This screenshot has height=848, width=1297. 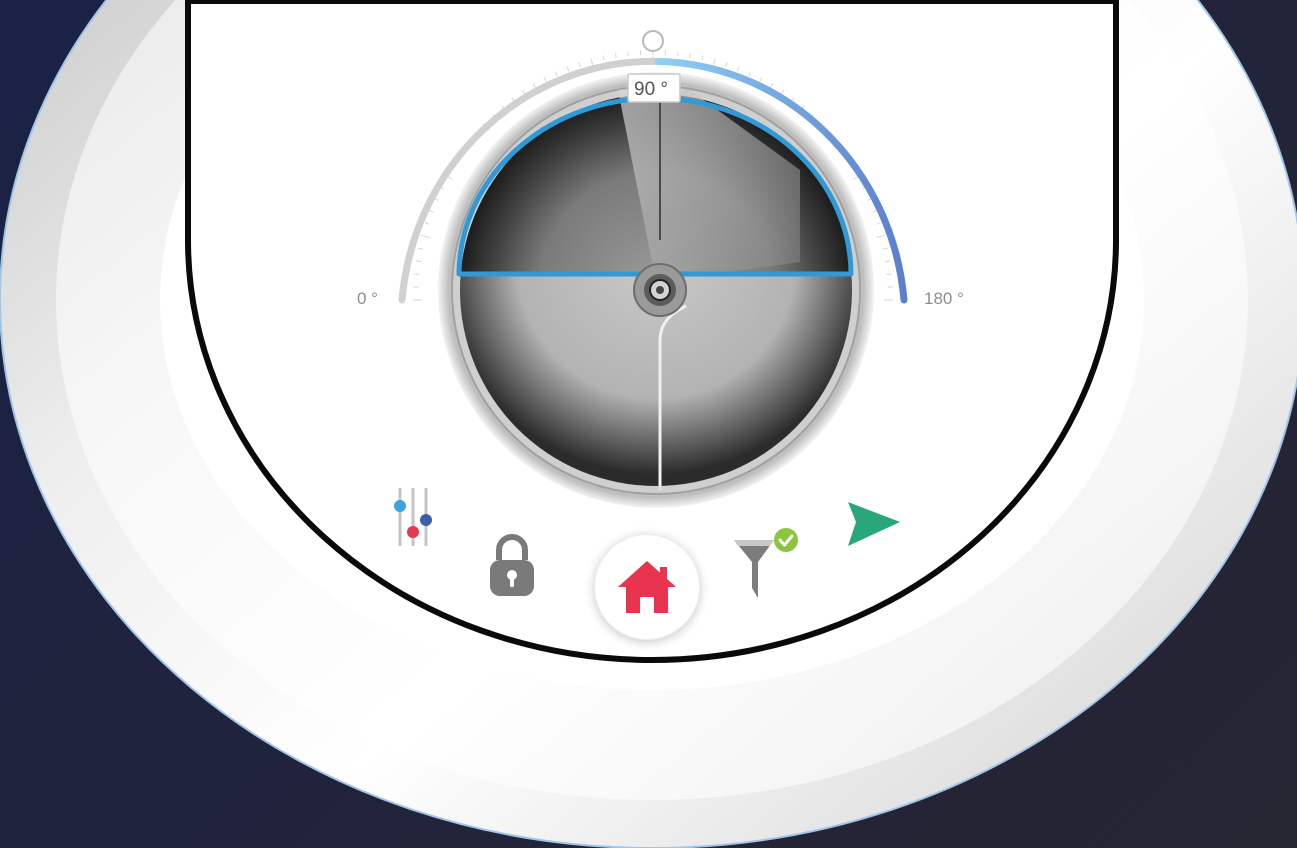 What do you see at coordinates (660, 290) in the screenshot?
I see `center-hub` at bounding box center [660, 290].